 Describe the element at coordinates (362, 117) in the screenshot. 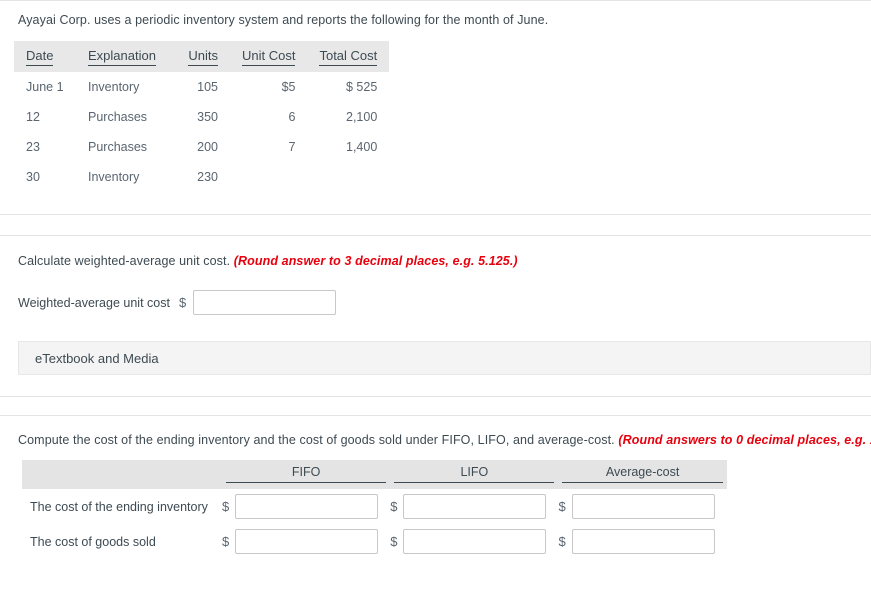

I see `cell-total-cost: 2,100` at that location.